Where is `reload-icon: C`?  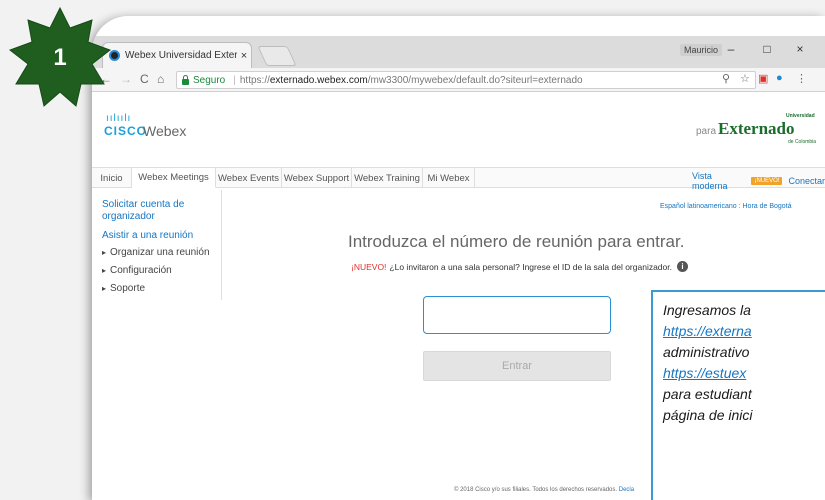 reload-icon: C is located at coordinates (144, 79).